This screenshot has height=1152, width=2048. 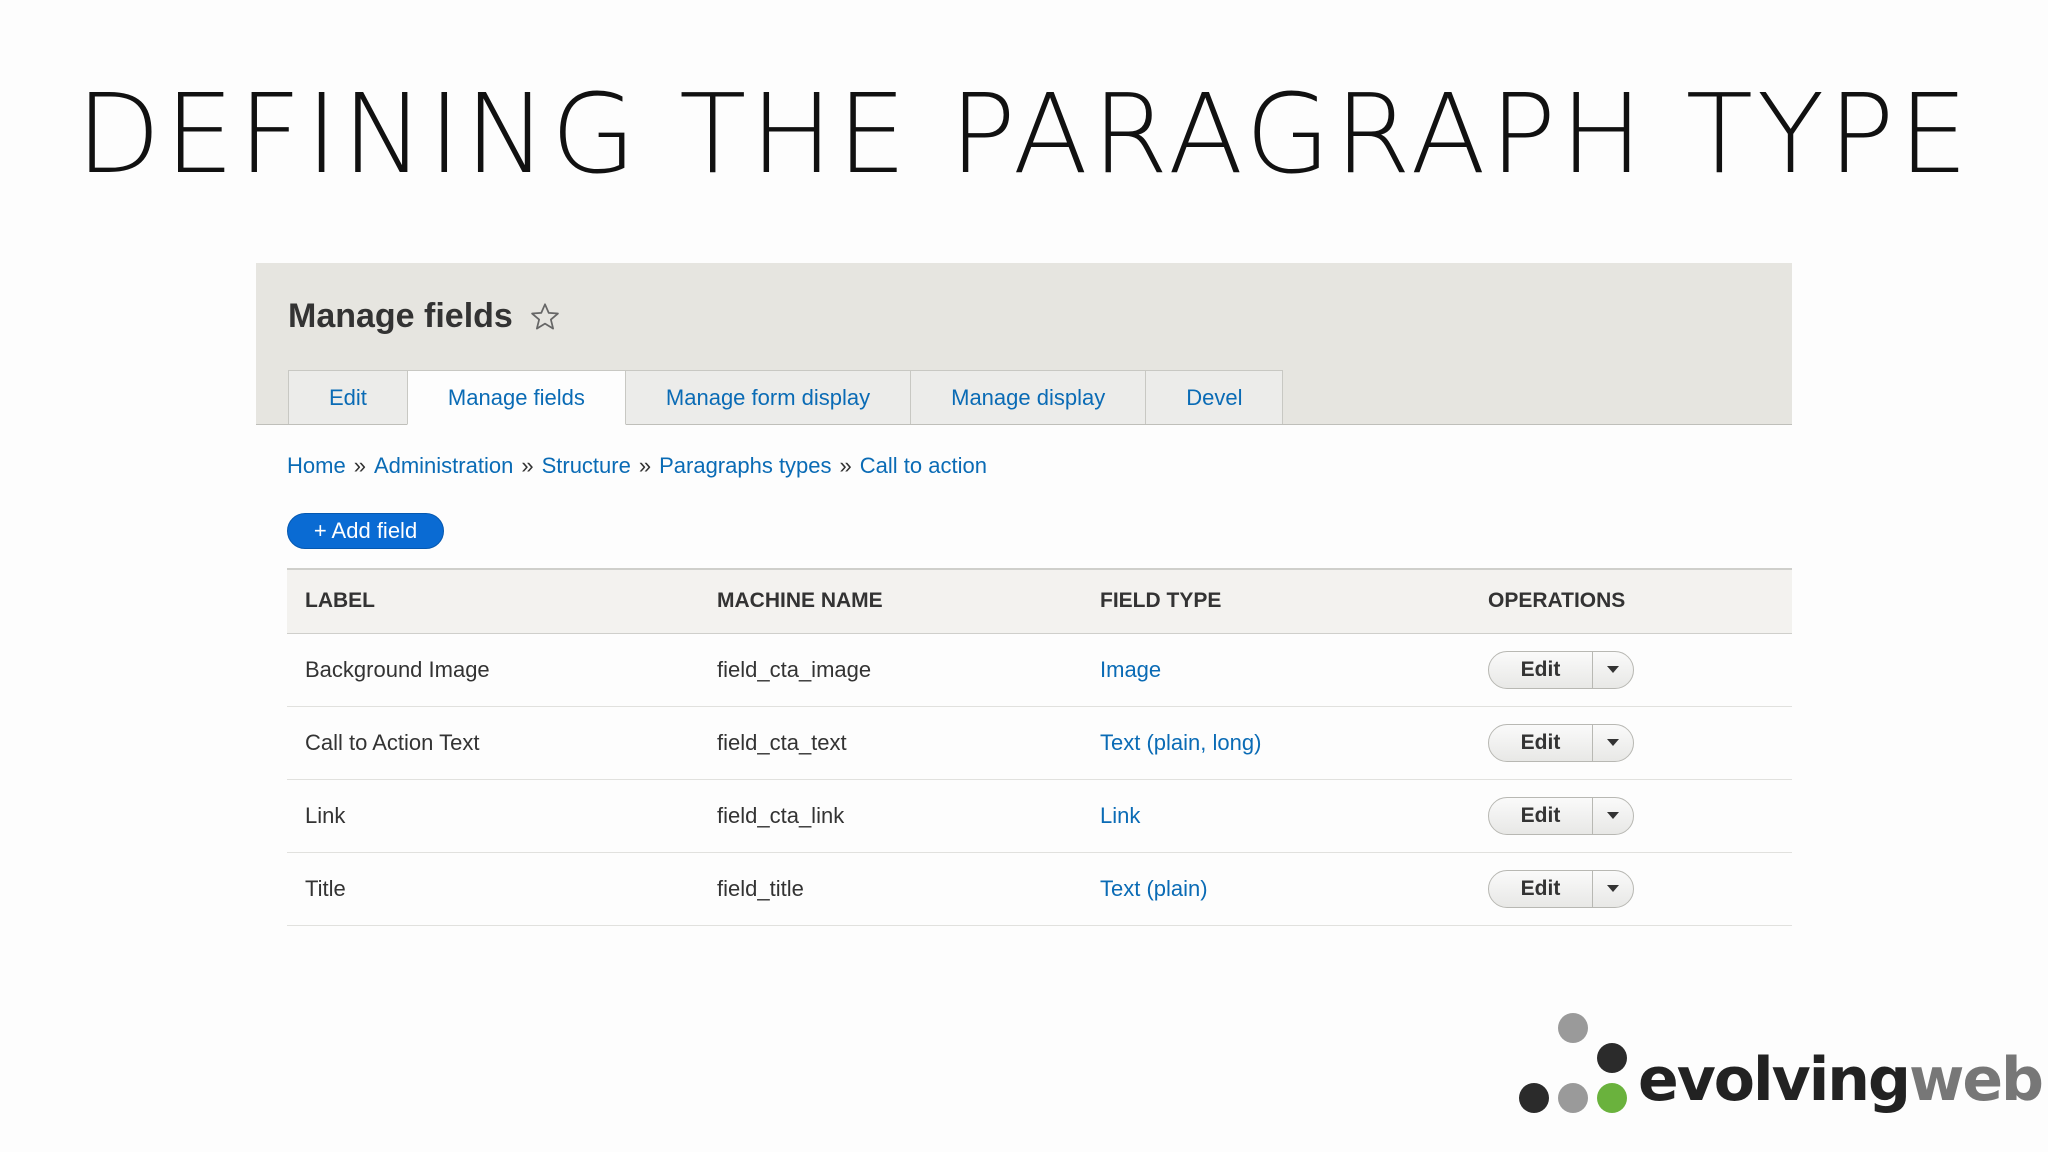 What do you see at coordinates (890, 670) in the screenshot?
I see `field-machine-name: field_cta_image` at bounding box center [890, 670].